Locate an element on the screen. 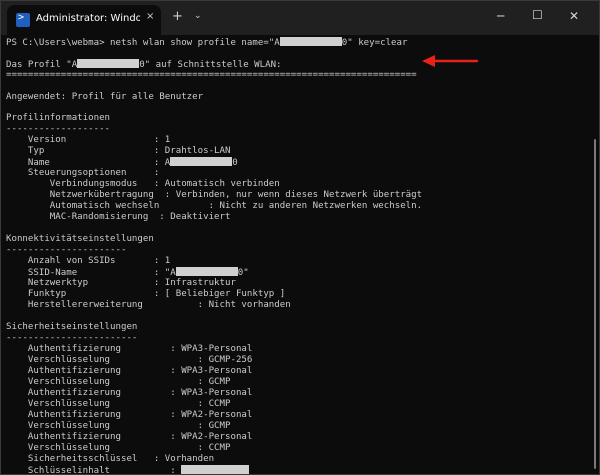  section-connectivity: Konnektivitätseinstellungen is located at coordinates (80, 239).